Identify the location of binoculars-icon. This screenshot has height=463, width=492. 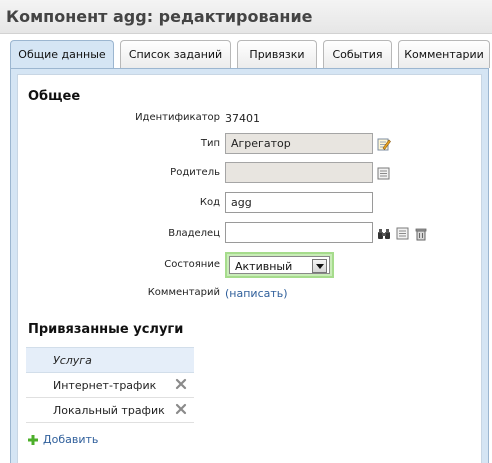
(384, 234).